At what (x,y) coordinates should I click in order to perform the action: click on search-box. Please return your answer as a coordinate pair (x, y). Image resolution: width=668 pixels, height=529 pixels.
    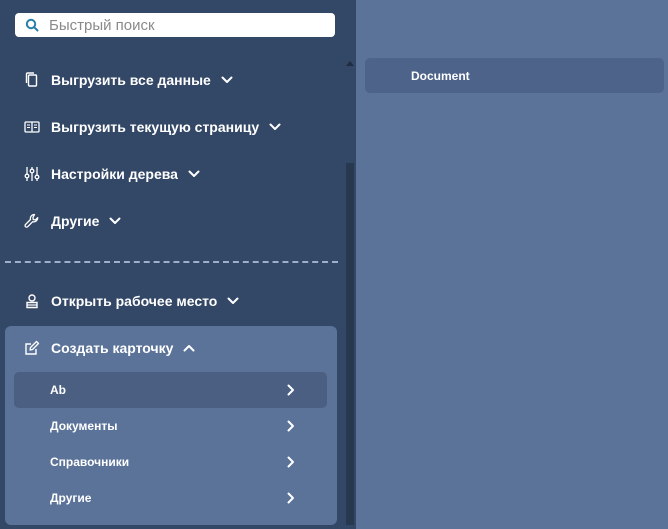
    Looking at the image, I should click on (175, 25).